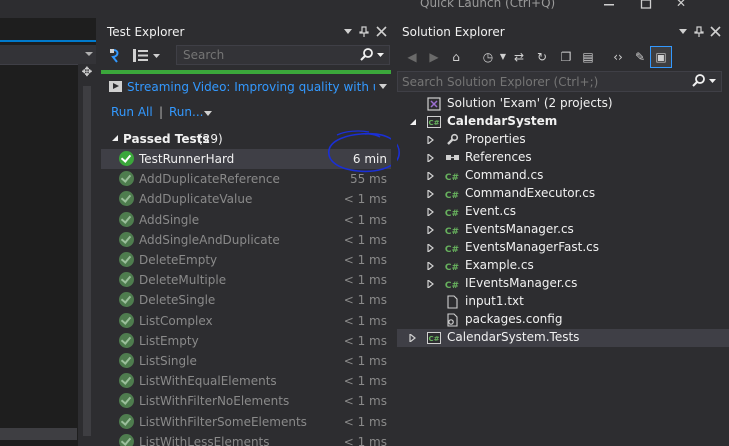 The width and height of the screenshot is (729, 446). I want to click on test-row: ListWithLessElements < 1 ms, so click(246, 439).